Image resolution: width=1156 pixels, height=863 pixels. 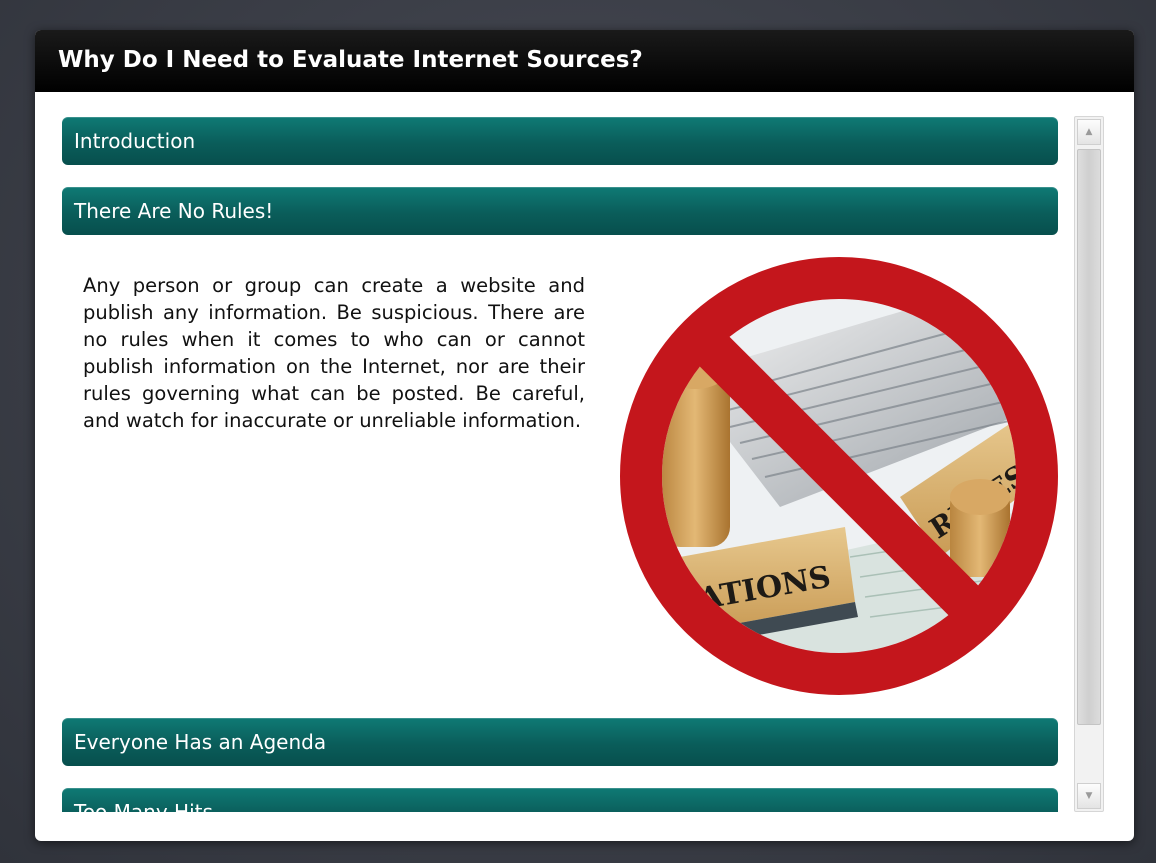 I want to click on accordion-header-agenda: Everyone Has an Agenda, so click(x=560, y=742).